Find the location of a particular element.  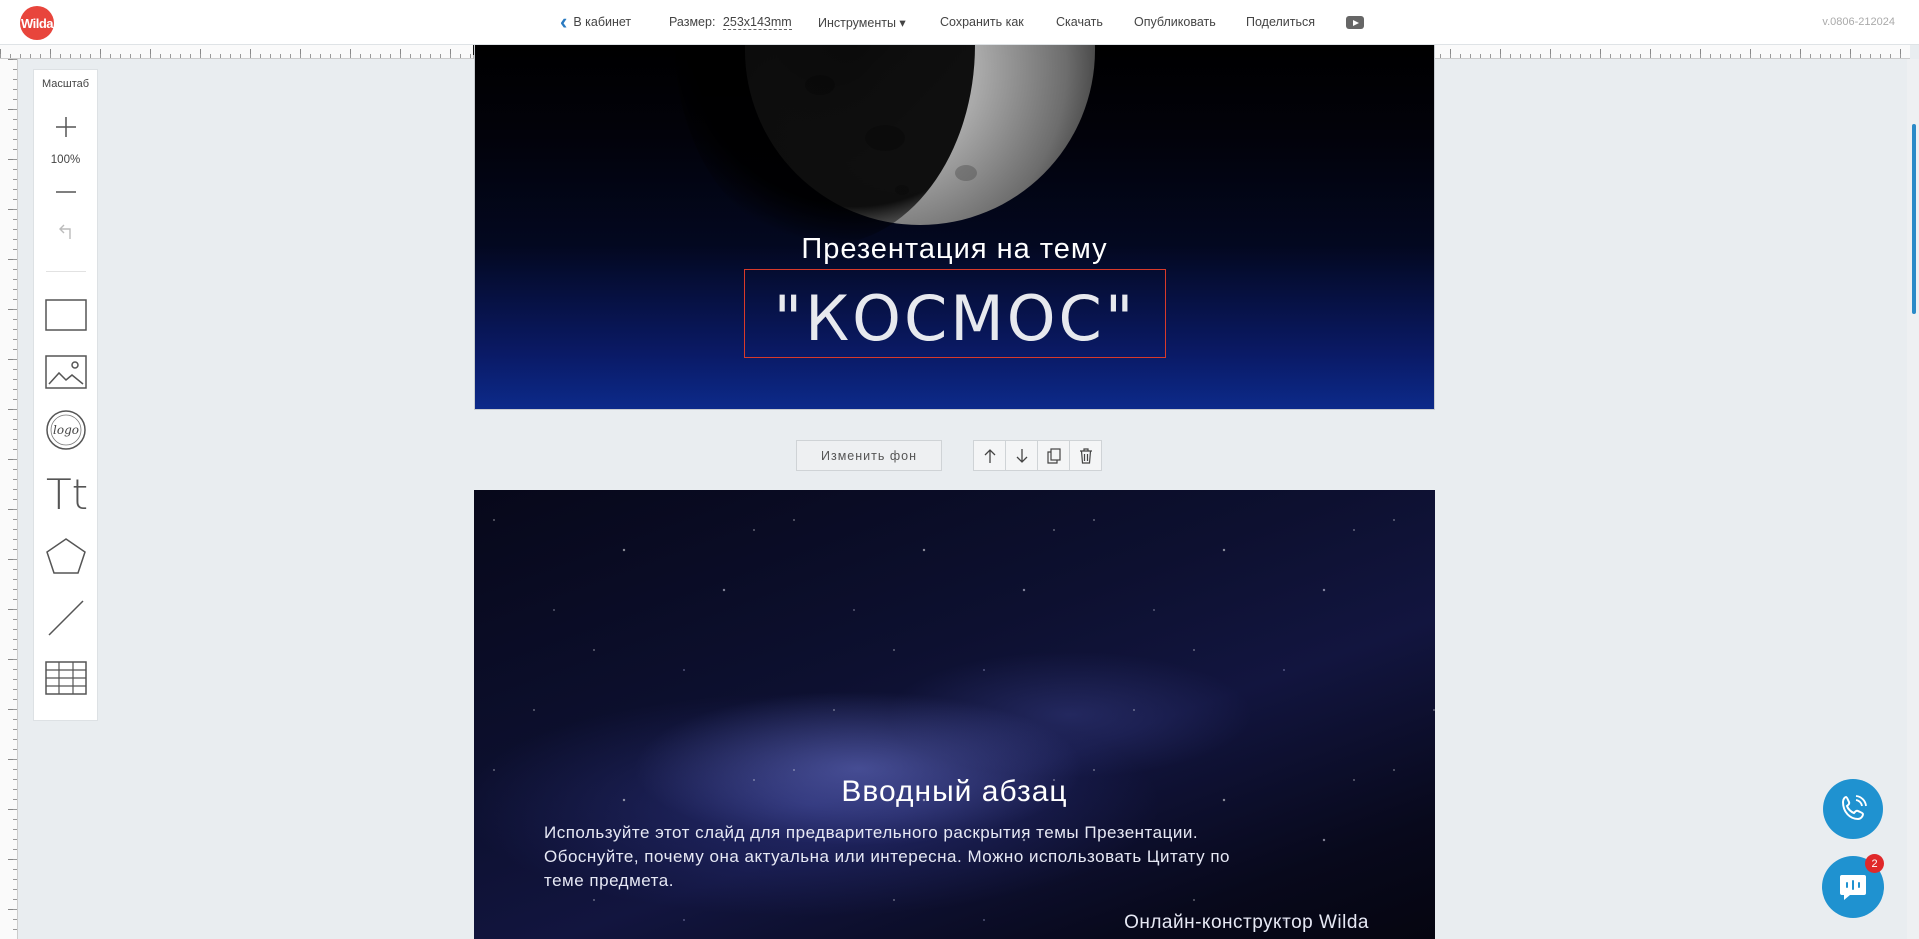

slide-2-footer: Онлайн-конструктор Wilda is located at coordinates (1246, 923).